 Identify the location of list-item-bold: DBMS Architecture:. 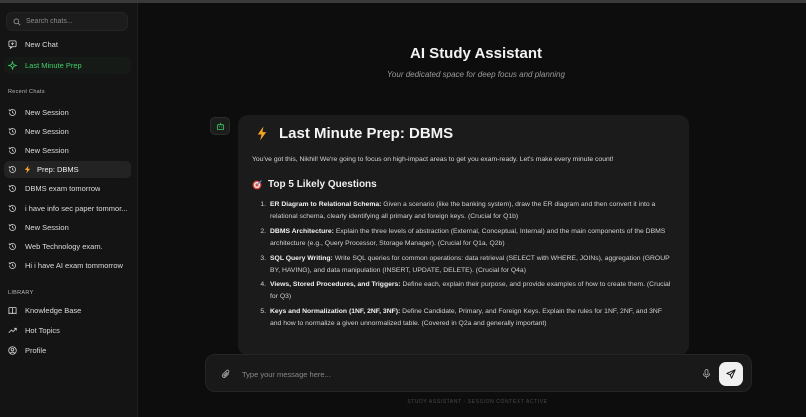
(302, 231).